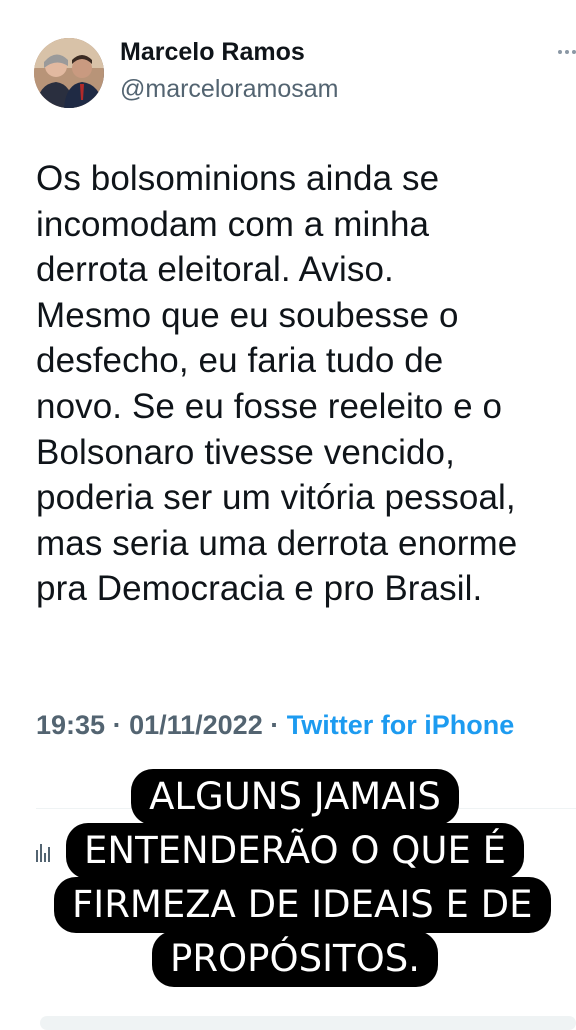 This screenshot has width=576, height=1030. What do you see at coordinates (295, 797) in the screenshot?
I see `caption-line: ALGUNS JAMAIS` at bounding box center [295, 797].